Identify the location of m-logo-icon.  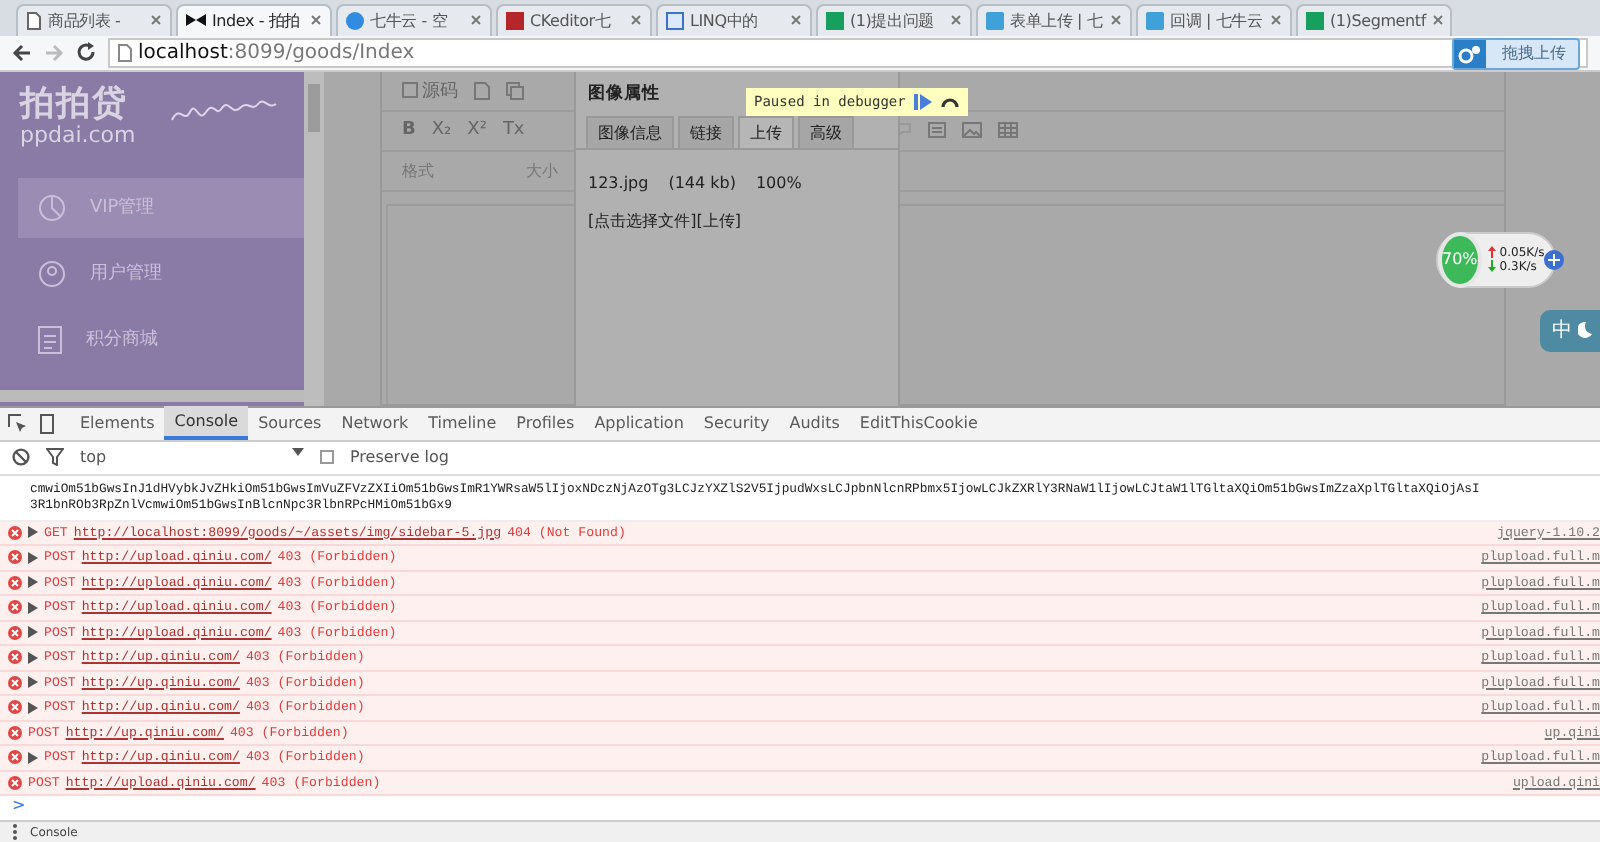
(515, 20).